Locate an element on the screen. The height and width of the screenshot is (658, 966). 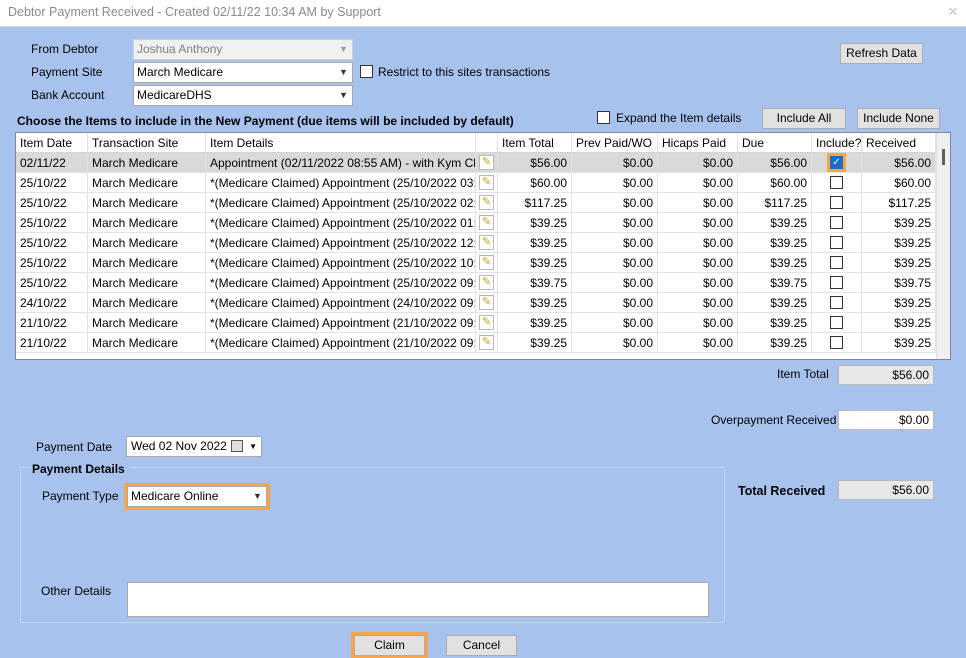
bank-account-select: MedicareDHS ▼ is located at coordinates (243, 95).